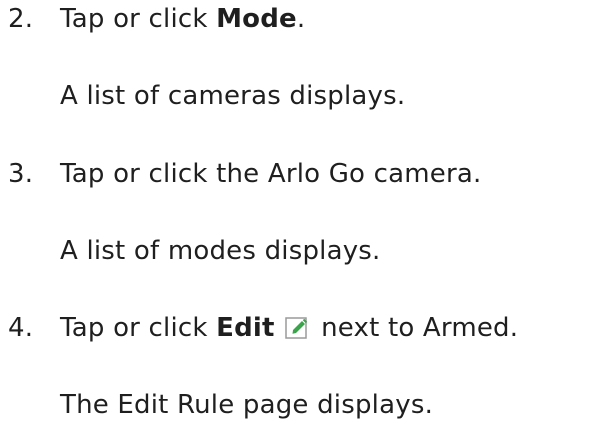 The image size is (595, 422). I want to click on step-number: 3., so click(21, 174).